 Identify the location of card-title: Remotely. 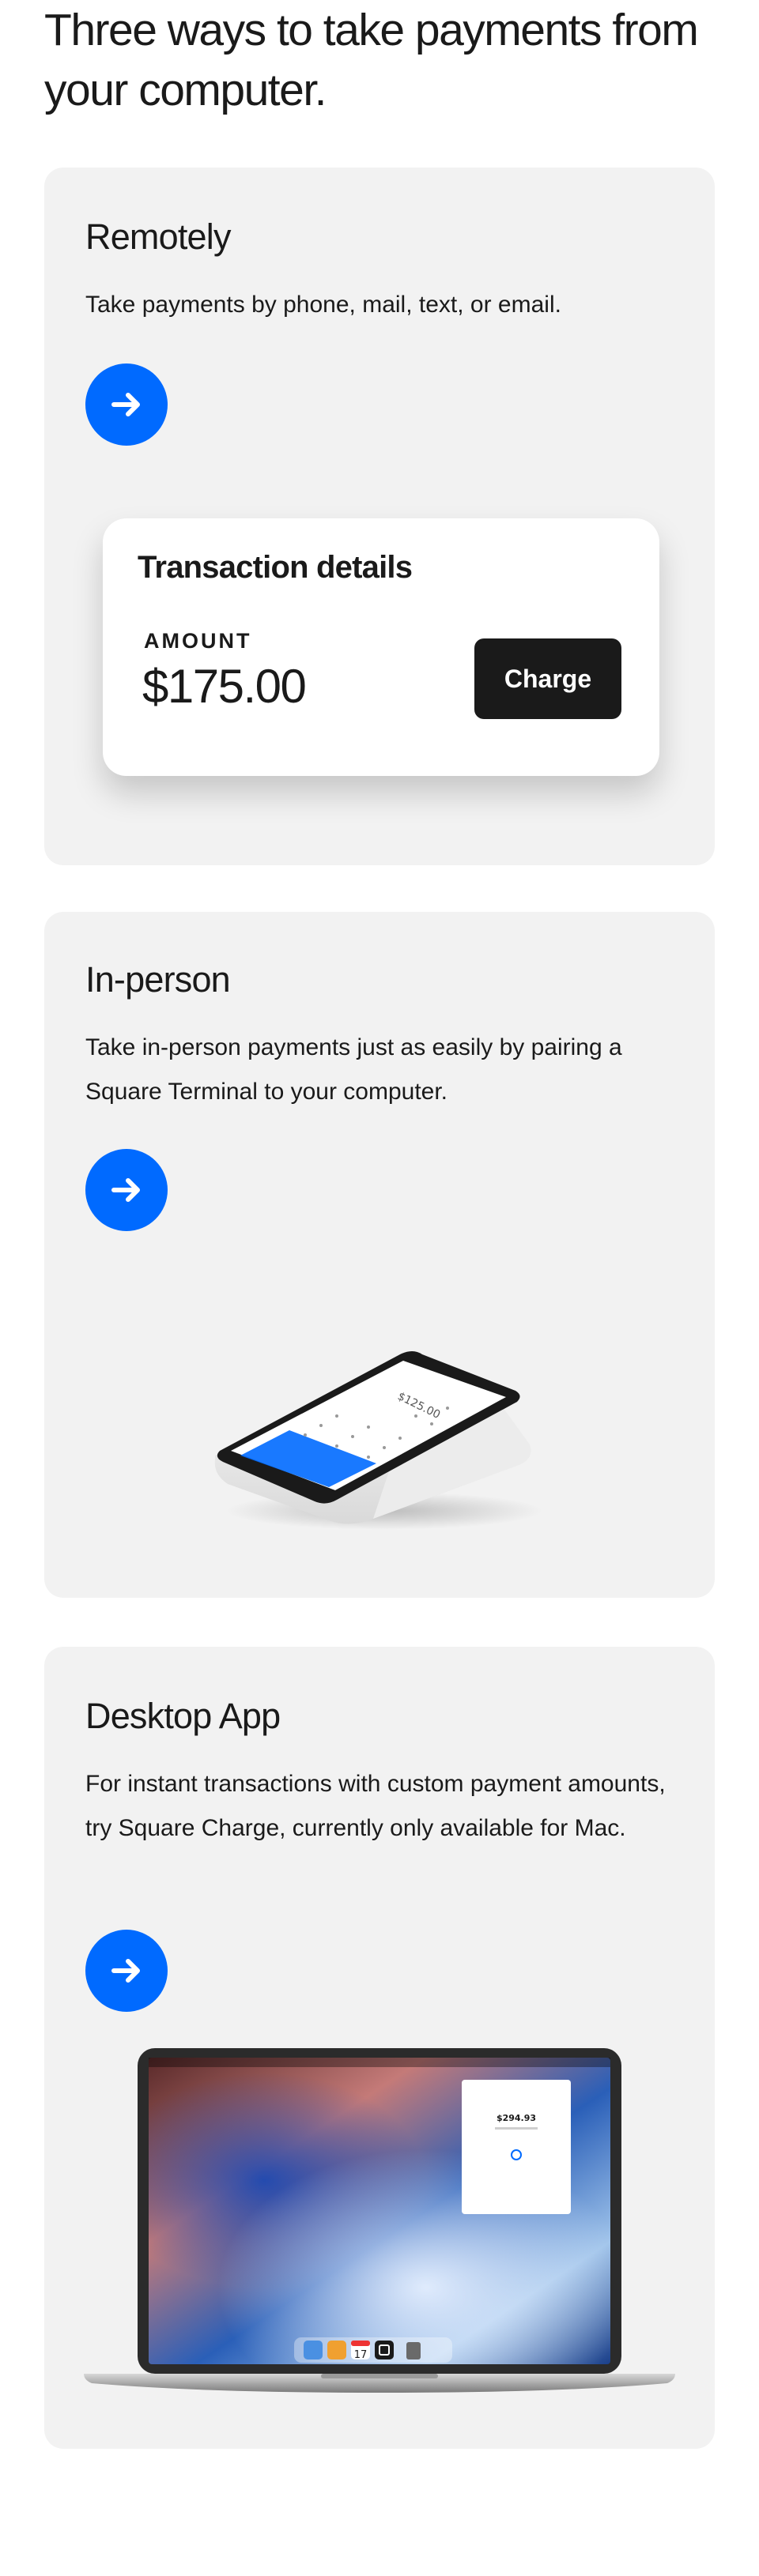
(158, 237).